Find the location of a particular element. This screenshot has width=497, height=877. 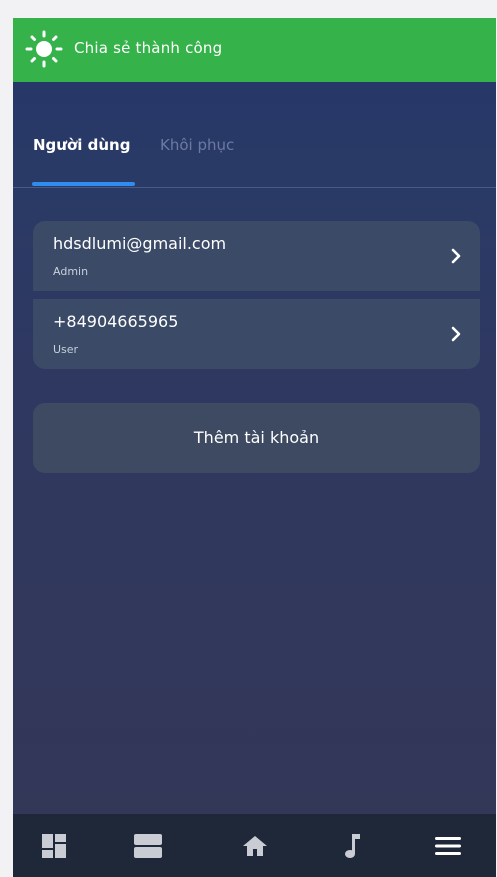

nav-dashboard is located at coordinates (54, 845).